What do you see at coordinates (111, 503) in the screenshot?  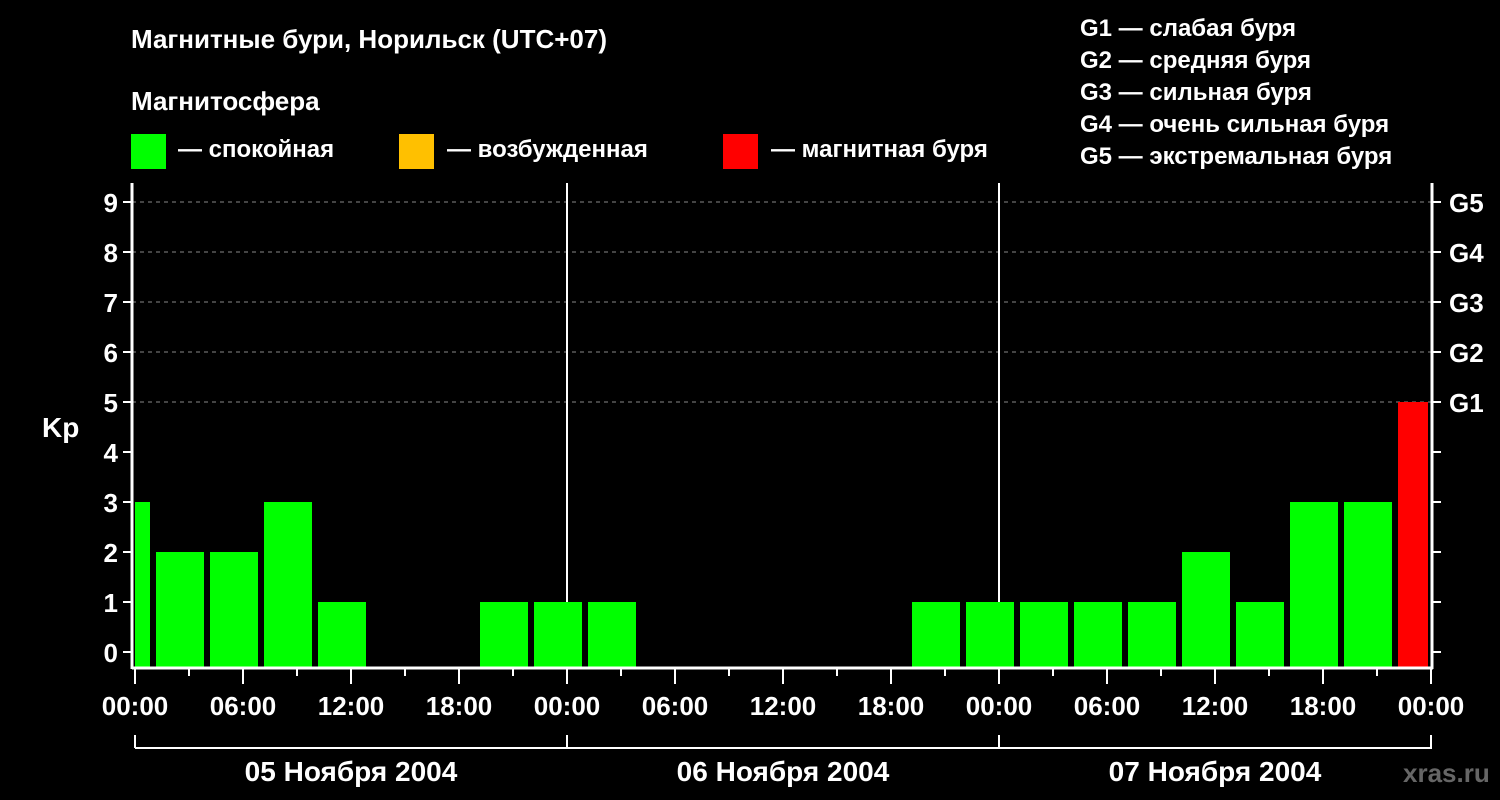 I see `y-tick-label: 3` at bounding box center [111, 503].